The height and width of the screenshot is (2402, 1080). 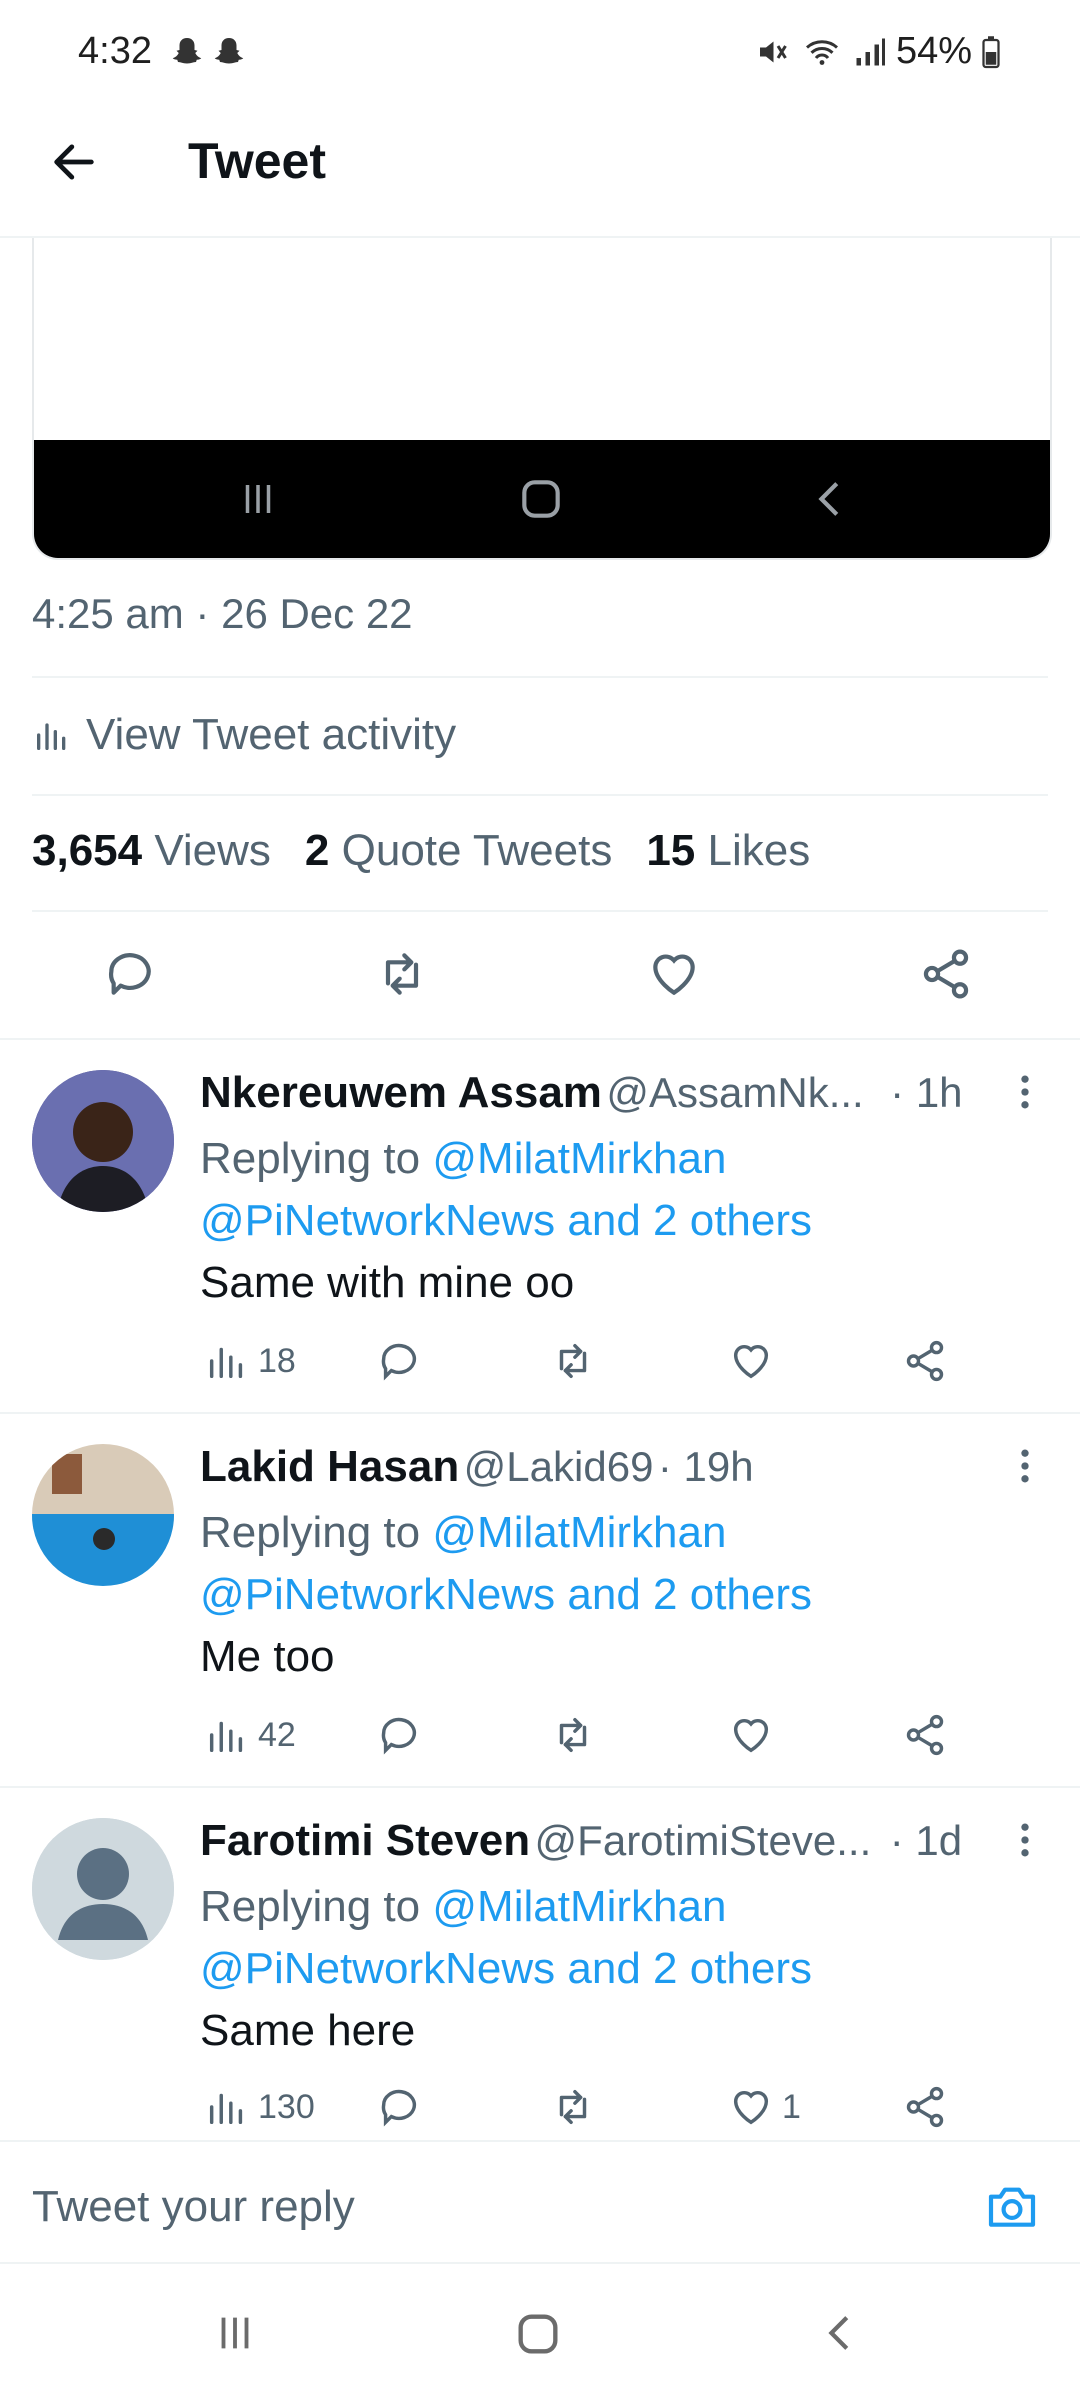 I want to click on reply-author-name: Nkereuwem Assam, so click(x=401, y=1092).